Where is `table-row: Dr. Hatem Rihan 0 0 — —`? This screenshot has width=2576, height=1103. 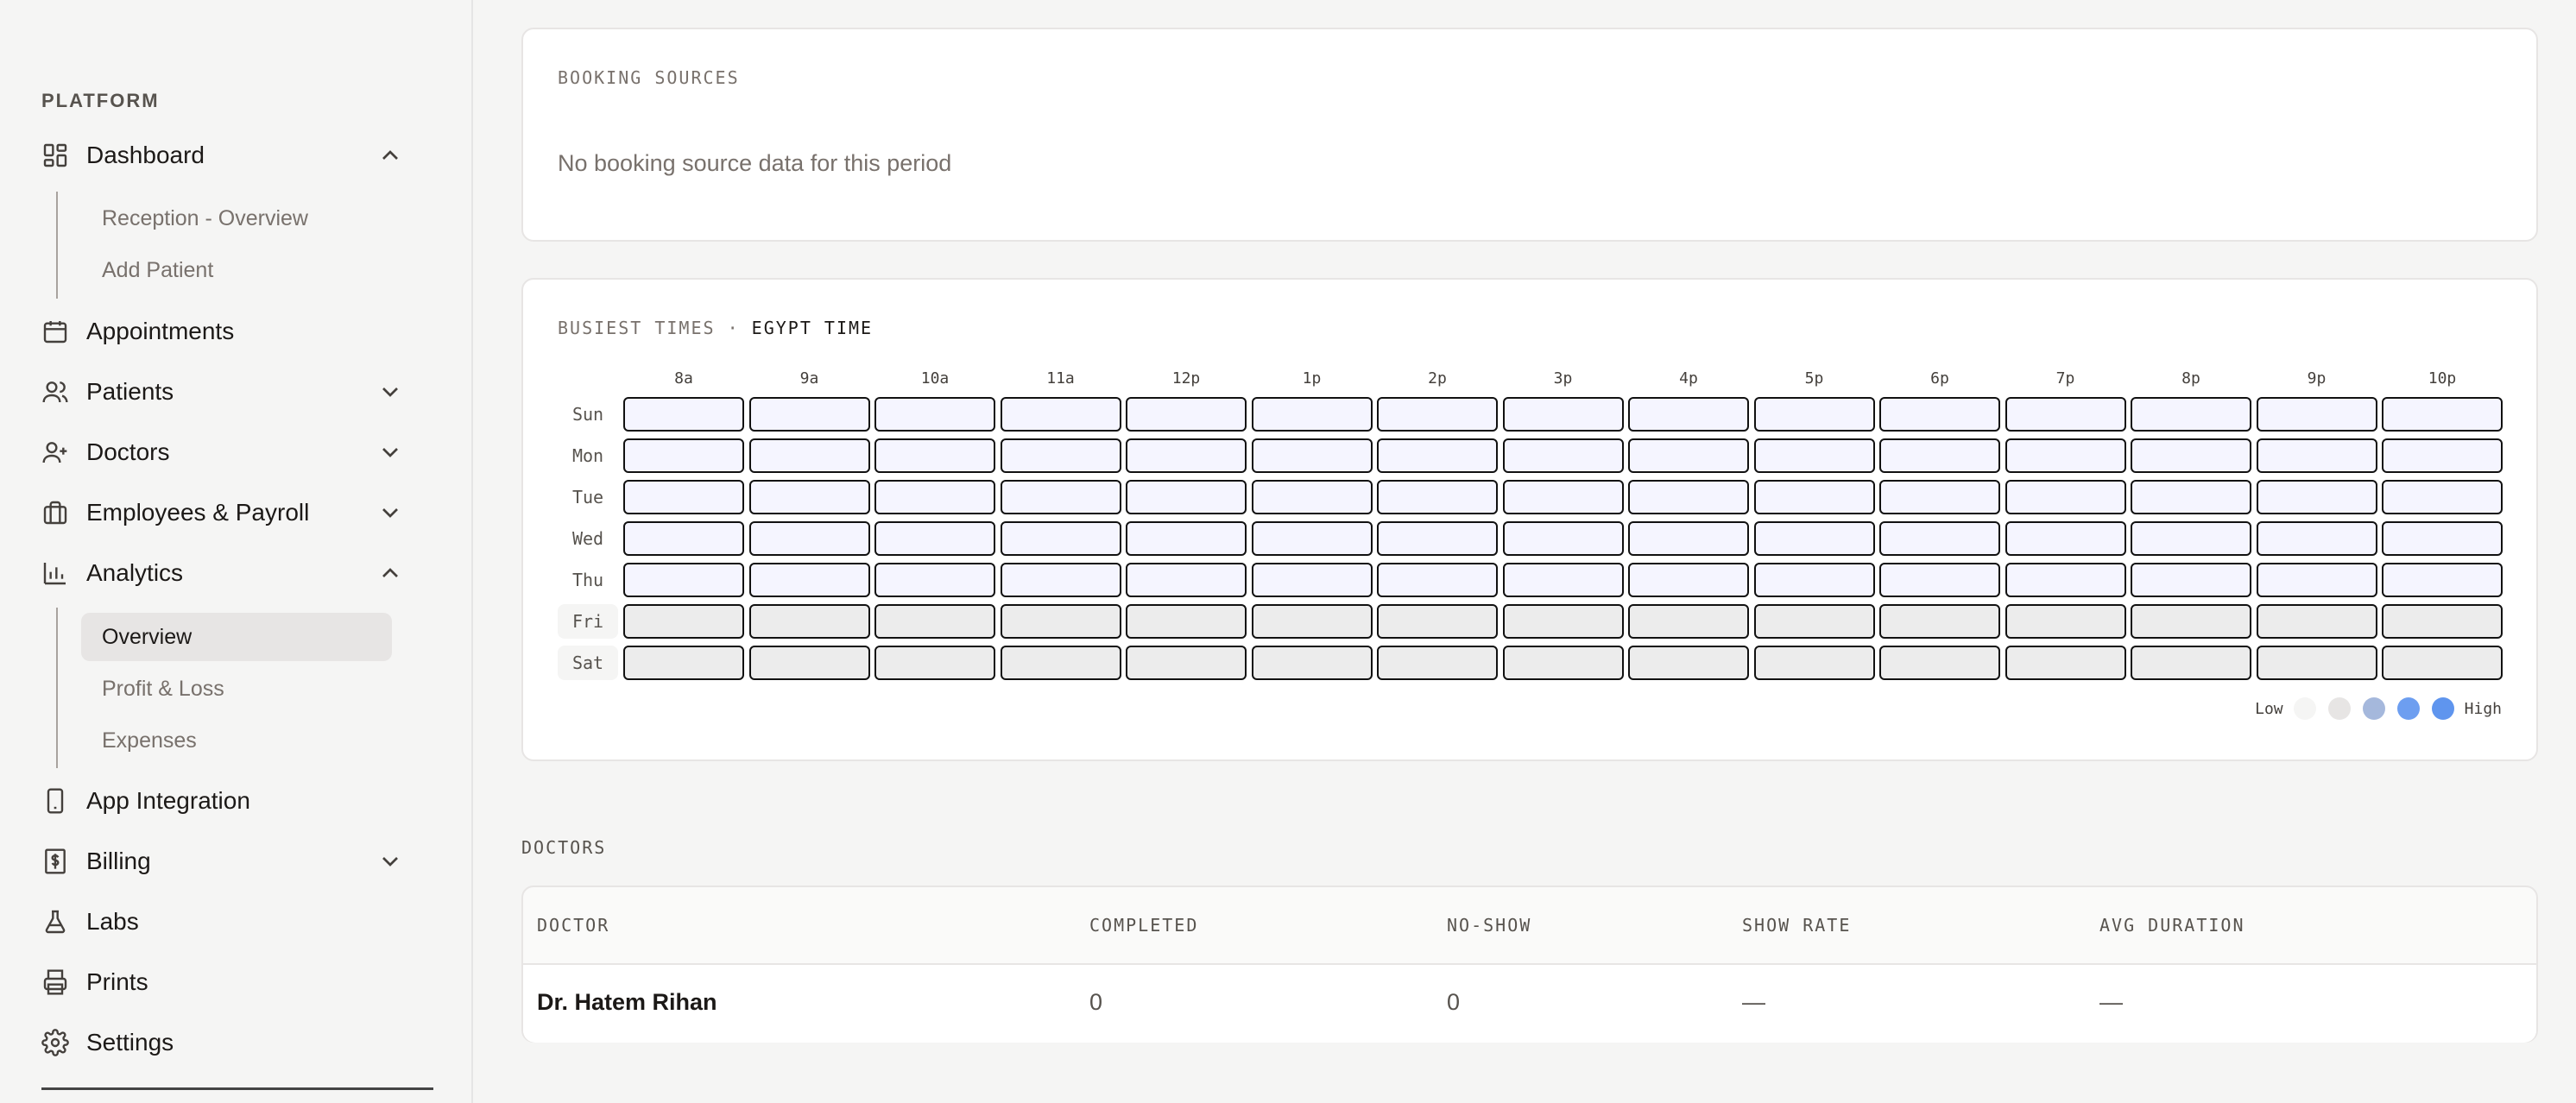 table-row: Dr. Hatem Rihan 0 0 — — is located at coordinates (1529, 1004).